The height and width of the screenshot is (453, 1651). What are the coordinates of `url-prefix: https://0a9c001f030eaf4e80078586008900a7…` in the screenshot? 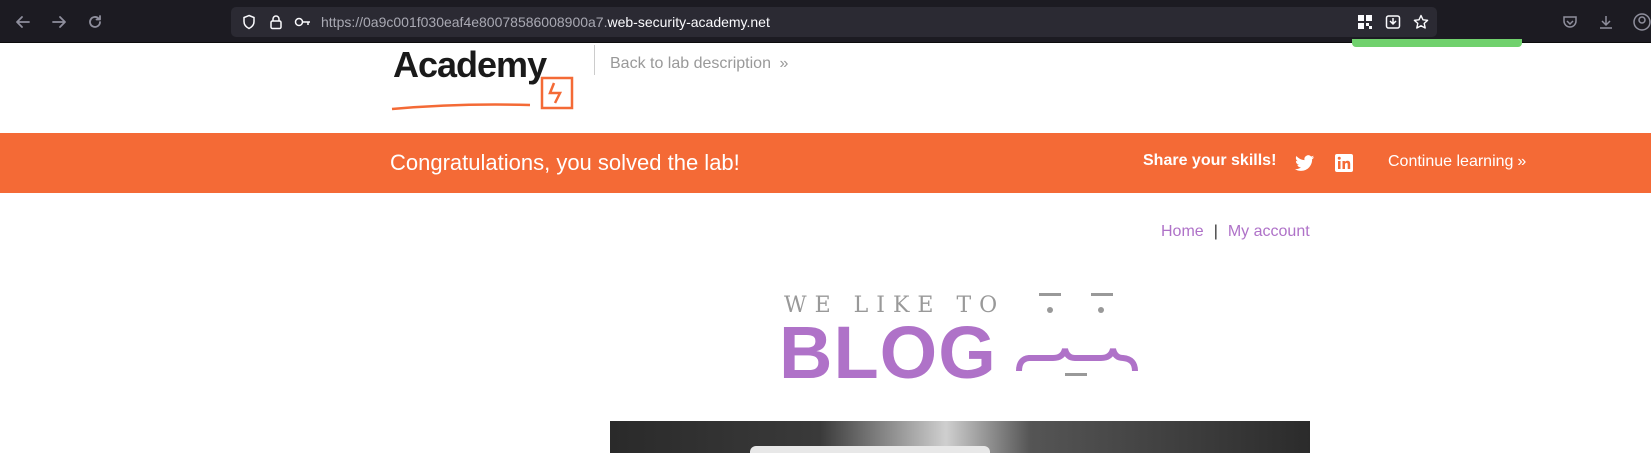 It's located at (464, 22).